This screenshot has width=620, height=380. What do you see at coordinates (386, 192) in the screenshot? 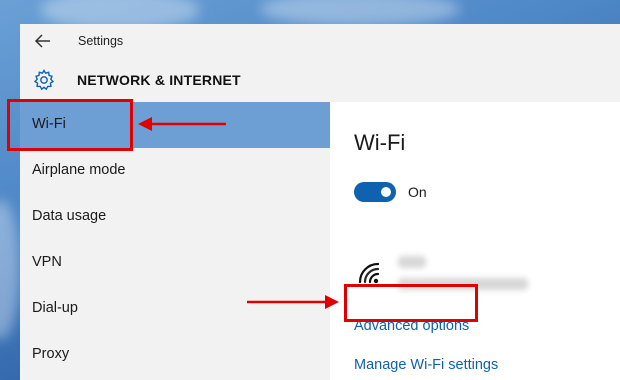
I see `toggle-knob` at bounding box center [386, 192].